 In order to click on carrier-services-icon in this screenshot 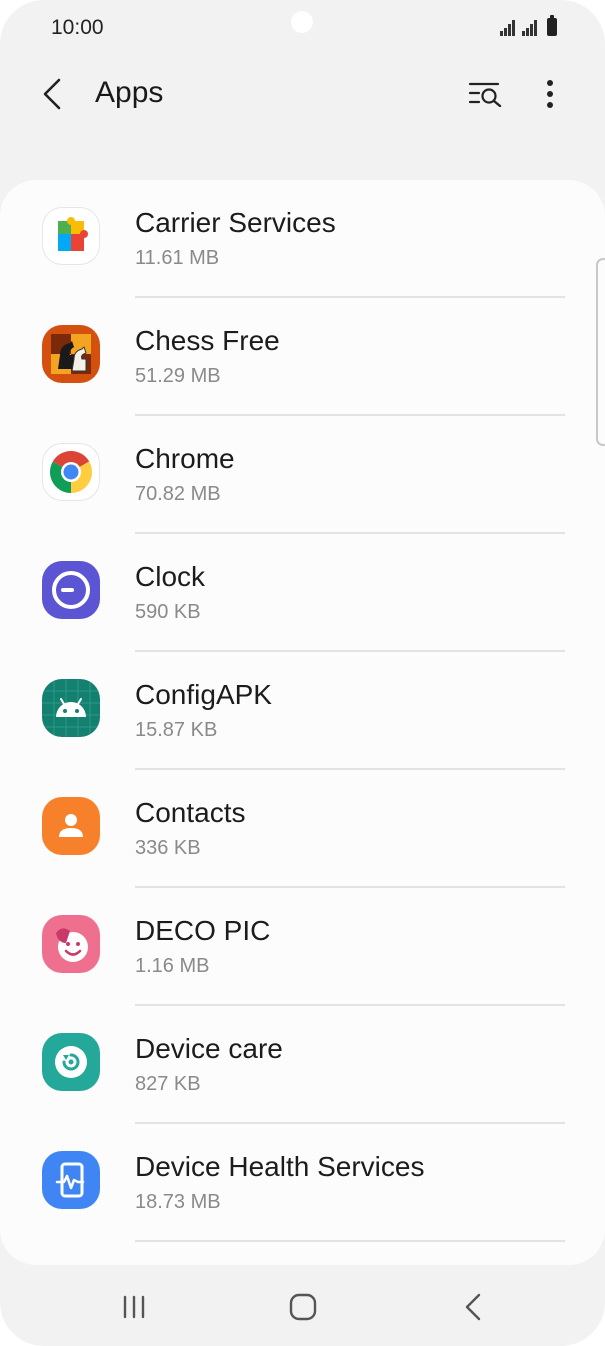, I will do `click(71, 236)`.